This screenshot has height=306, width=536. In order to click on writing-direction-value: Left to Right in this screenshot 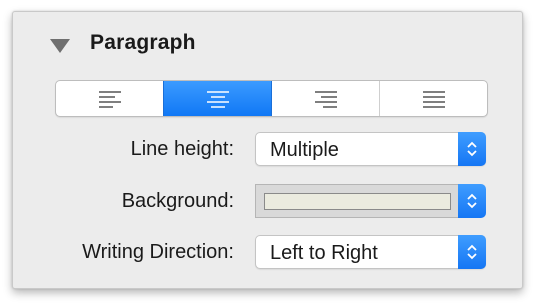, I will do `click(324, 253)`.